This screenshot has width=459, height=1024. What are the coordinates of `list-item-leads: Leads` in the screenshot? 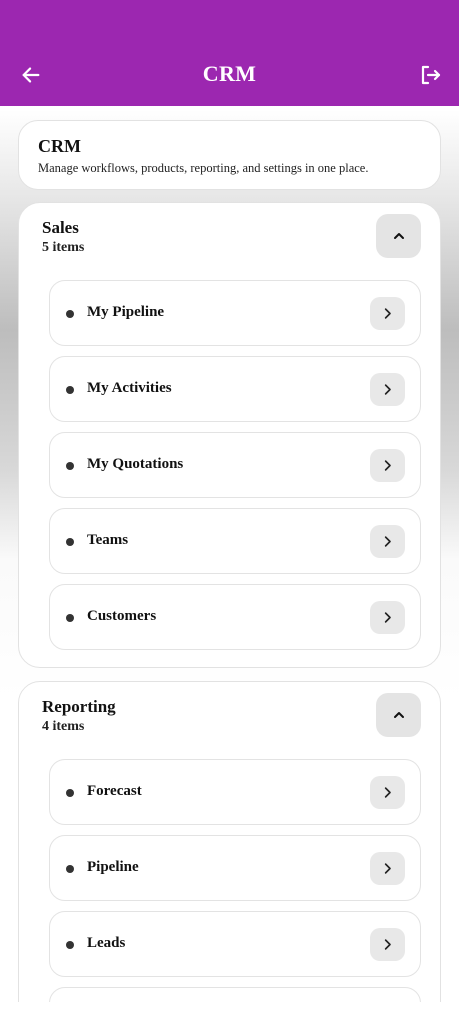 It's located at (235, 944).